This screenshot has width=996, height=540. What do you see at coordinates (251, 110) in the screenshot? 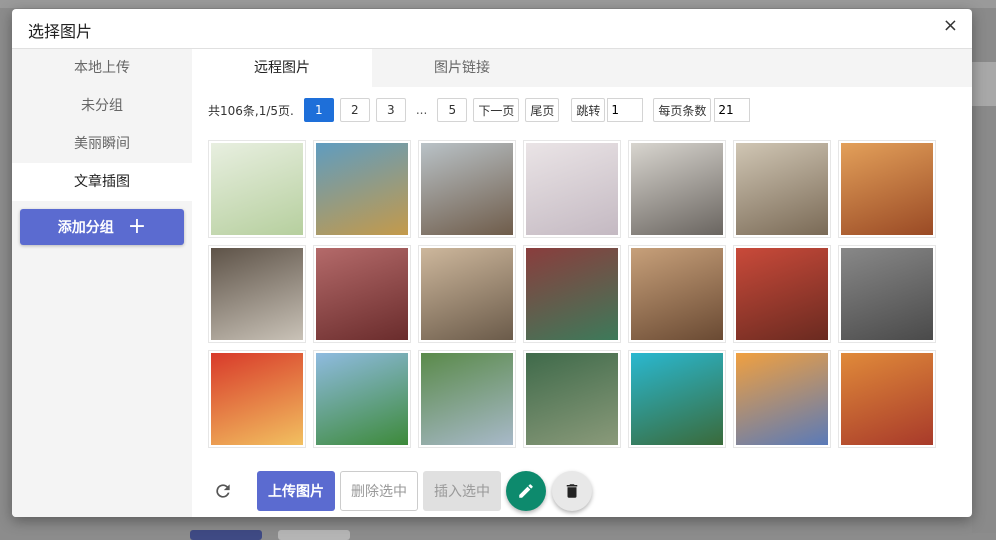
I see `pagination-info: 共106条,1/5页.` at bounding box center [251, 110].